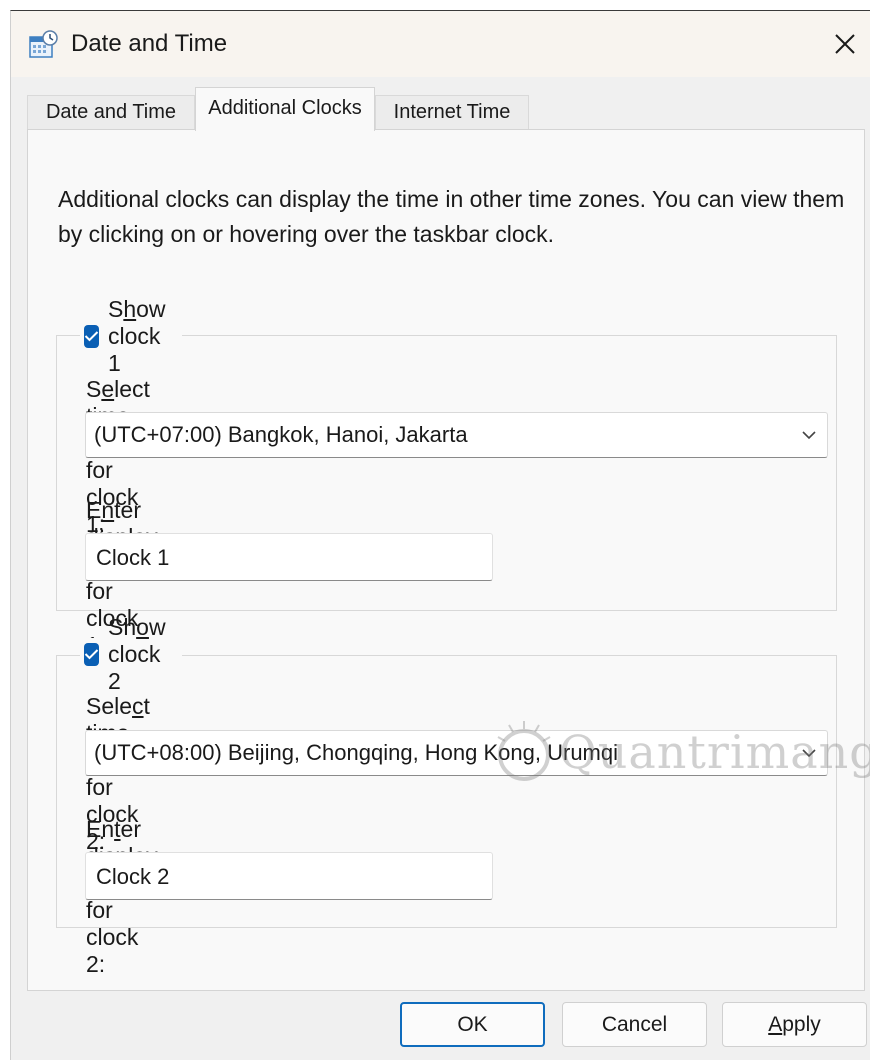 This screenshot has height=1060, width=870. Describe the element at coordinates (111, 112) in the screenshot. I see `tab-date-and-time: Date and Time` at that location.